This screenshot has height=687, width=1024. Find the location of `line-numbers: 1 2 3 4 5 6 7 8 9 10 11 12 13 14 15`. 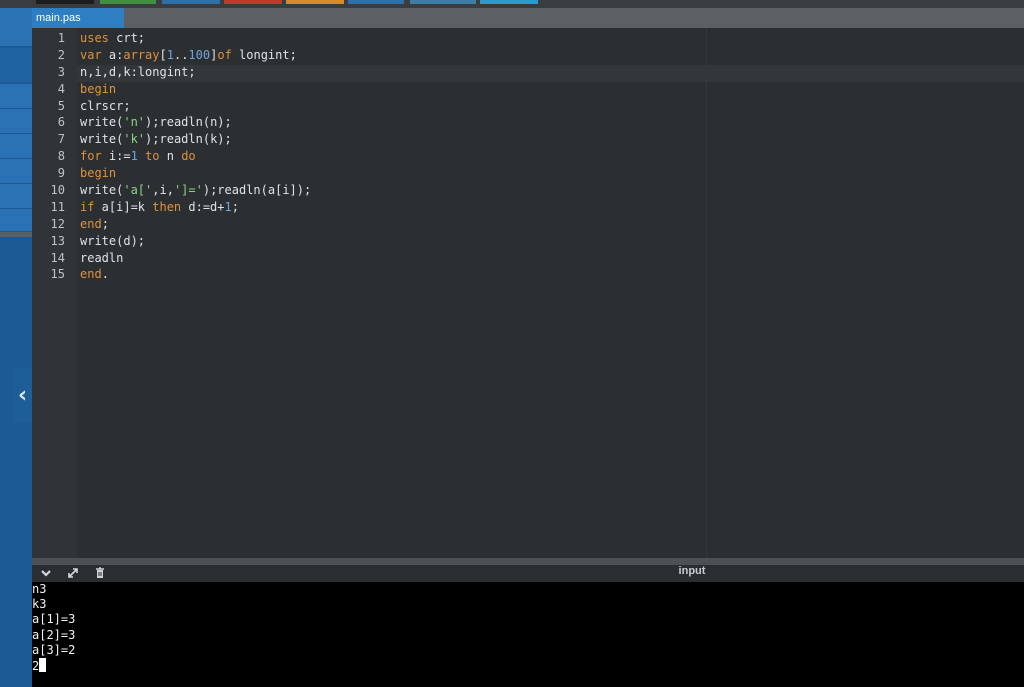

line-numbers: 1 2 3 4 5 6 7 8 9 10 11 12 13 14 15 is located at coordinates (48, 157).